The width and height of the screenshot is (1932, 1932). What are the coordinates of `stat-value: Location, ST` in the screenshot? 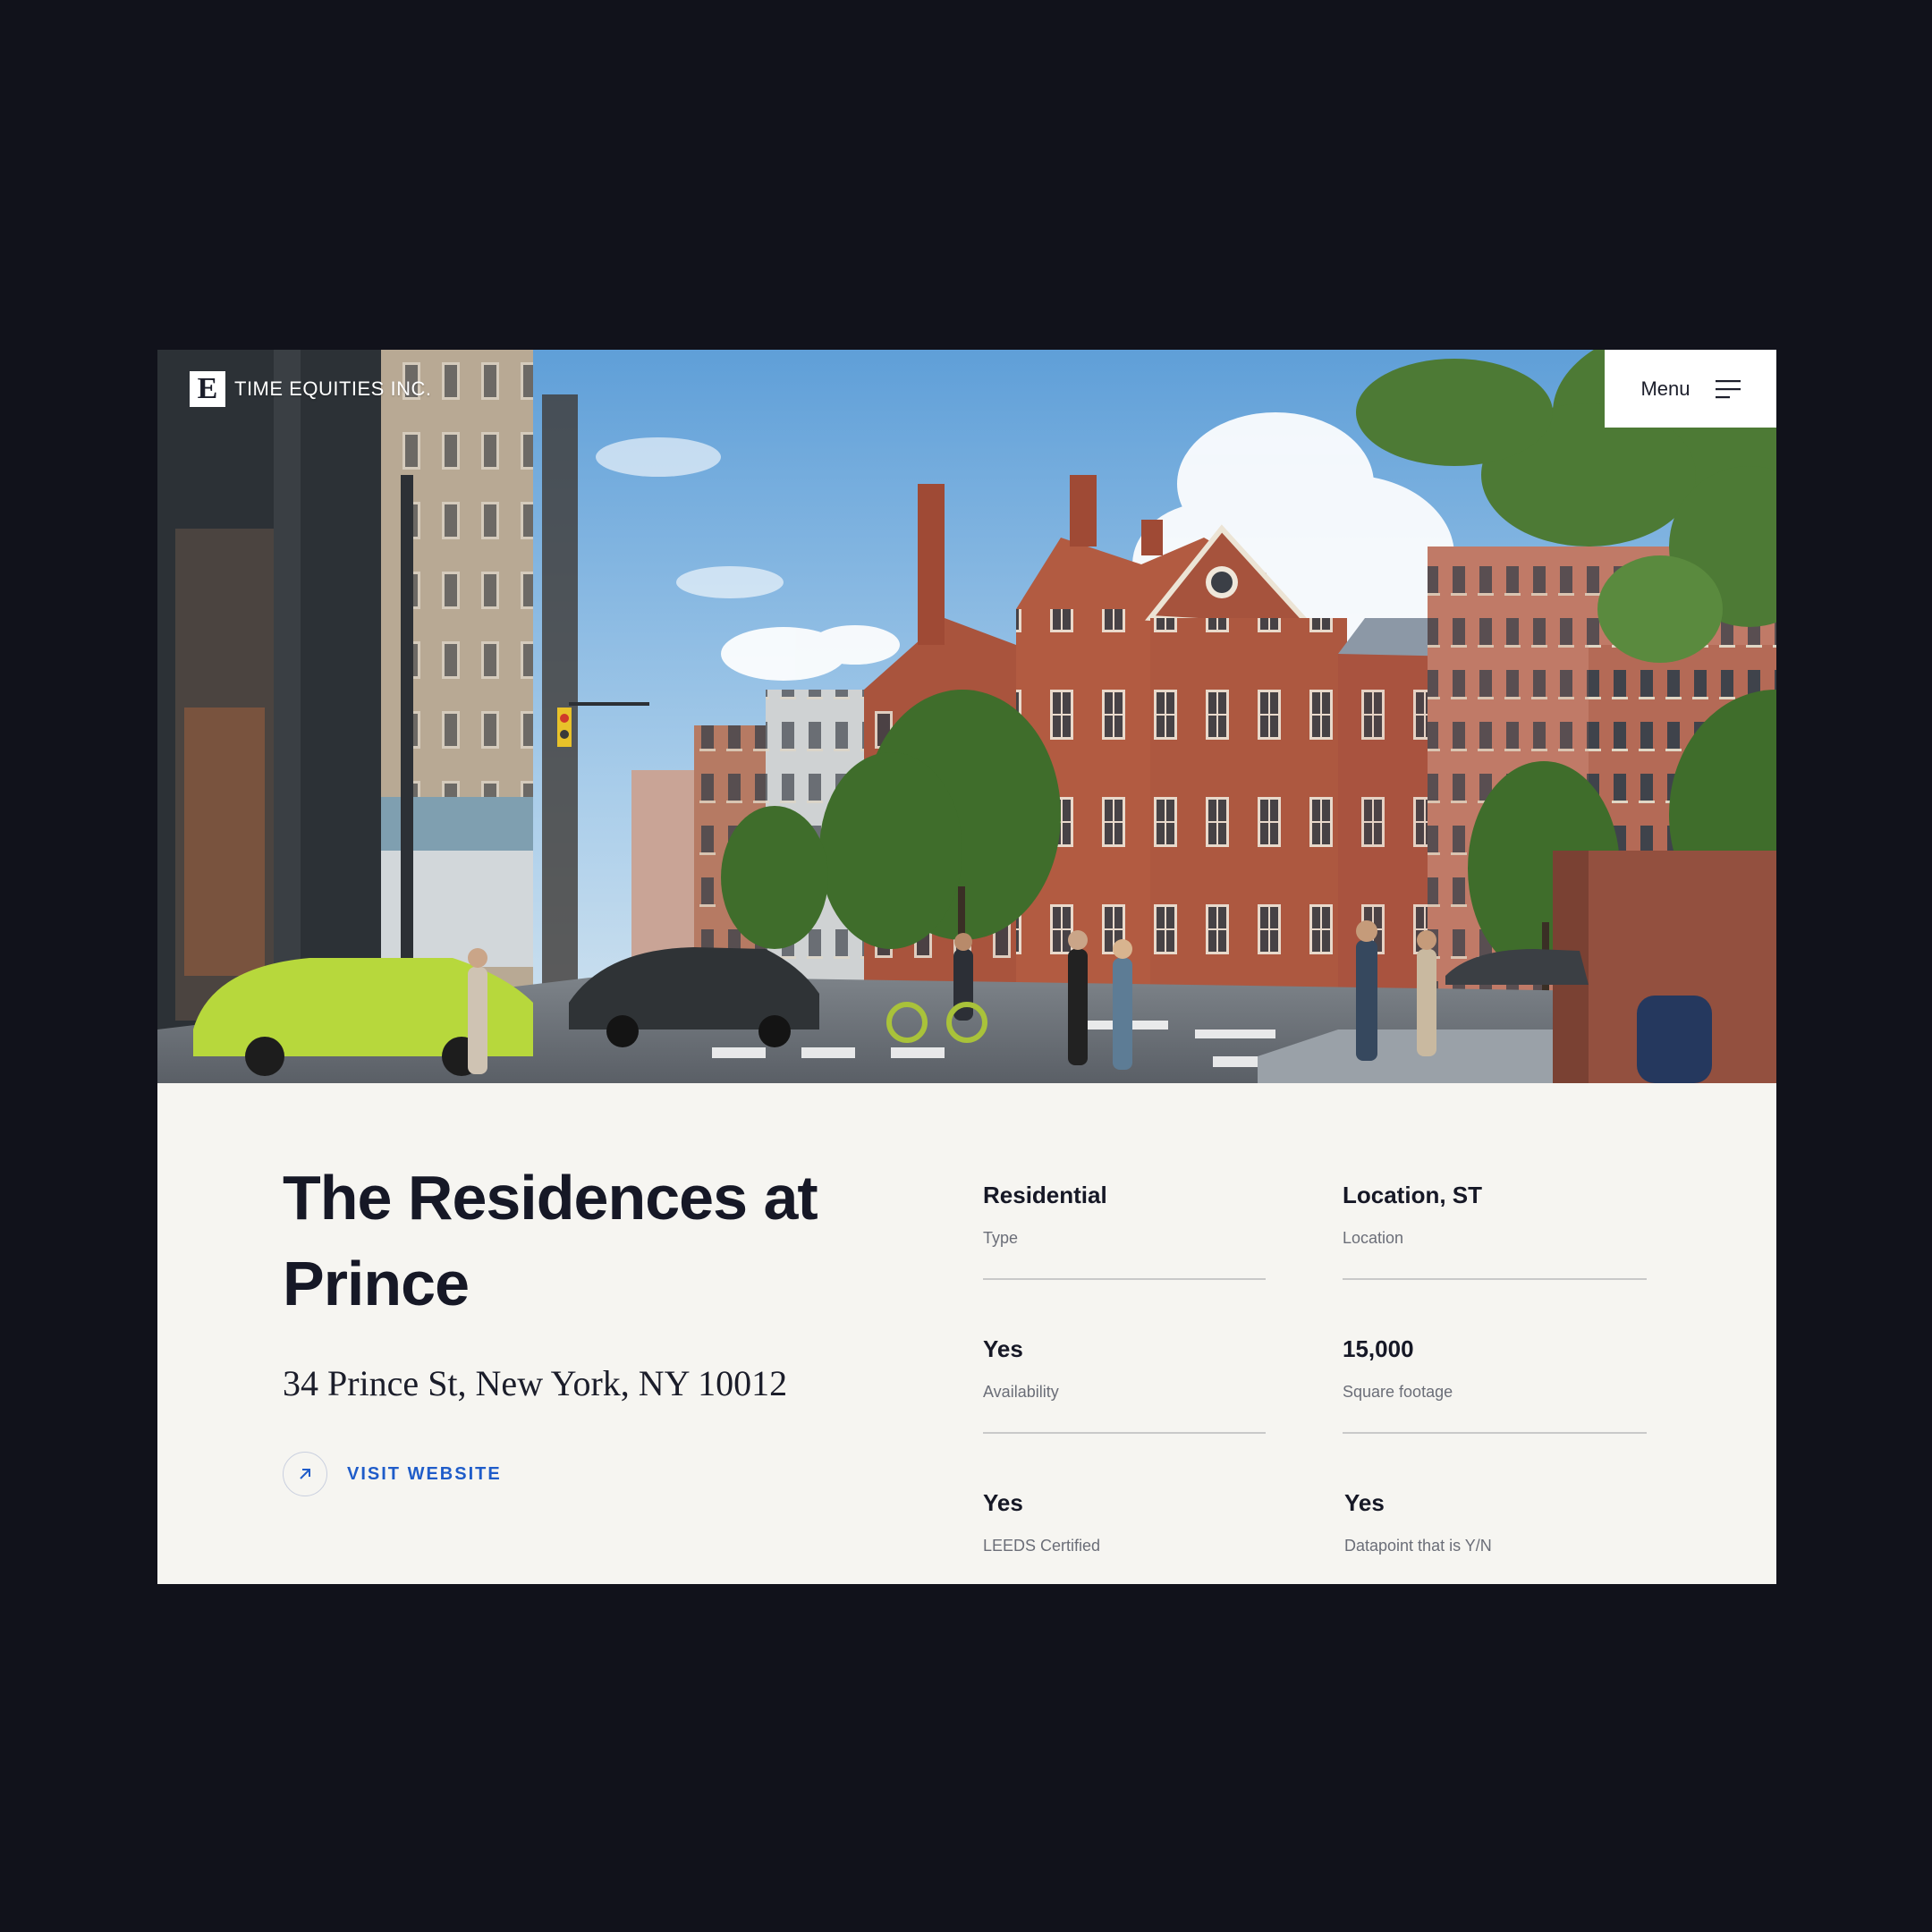 It's located at (1412, 1195).